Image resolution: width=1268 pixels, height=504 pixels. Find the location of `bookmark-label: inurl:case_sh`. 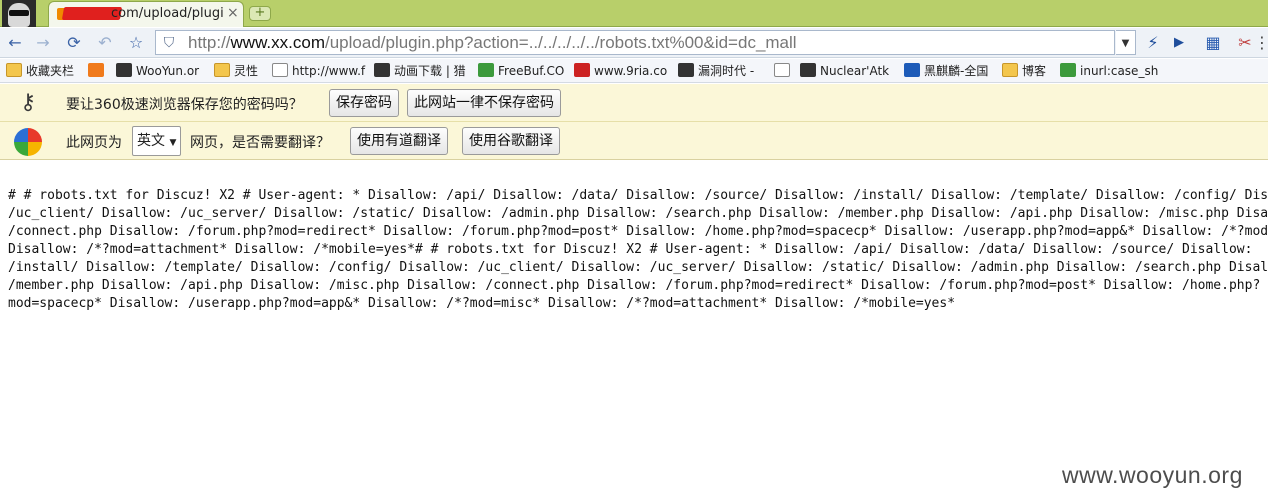

bookmark-label: inurl:case_sh is located at coordinates (1119, 71).